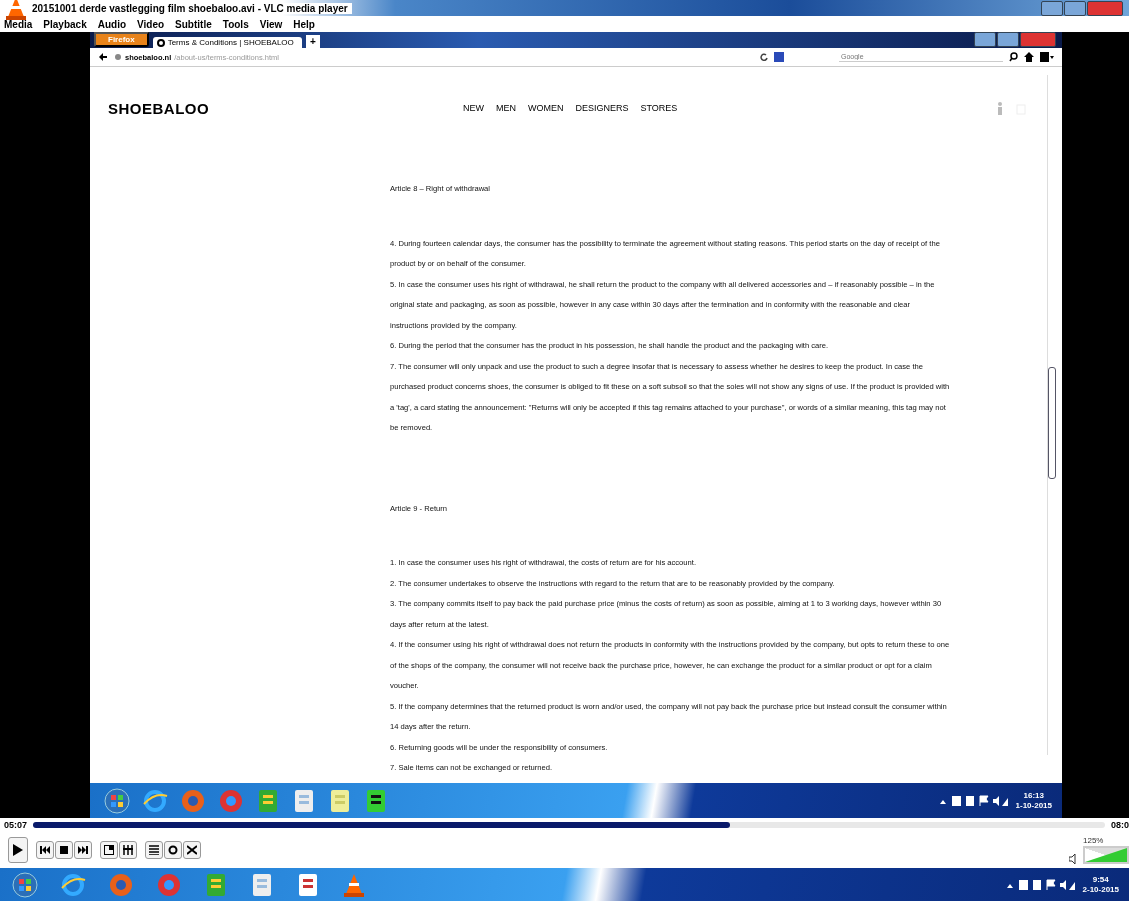 This screenshot has width=1129, height=901. Describe the element at coordinates (1013, 57) in the screenshot. I see `search-icon` at that location.